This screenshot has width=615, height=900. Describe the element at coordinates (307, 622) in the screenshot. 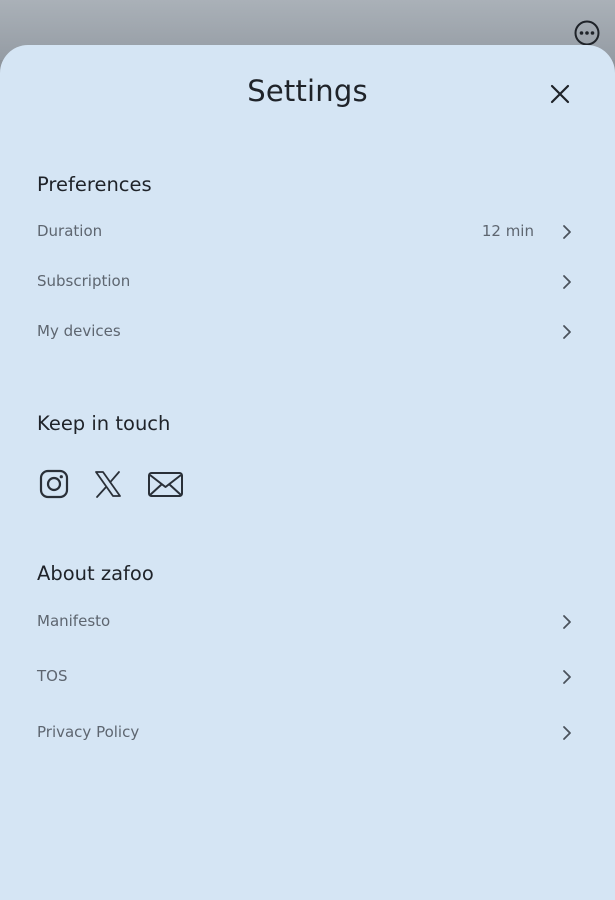

I see `settings-row-manifesto: Manifesto` at that location.